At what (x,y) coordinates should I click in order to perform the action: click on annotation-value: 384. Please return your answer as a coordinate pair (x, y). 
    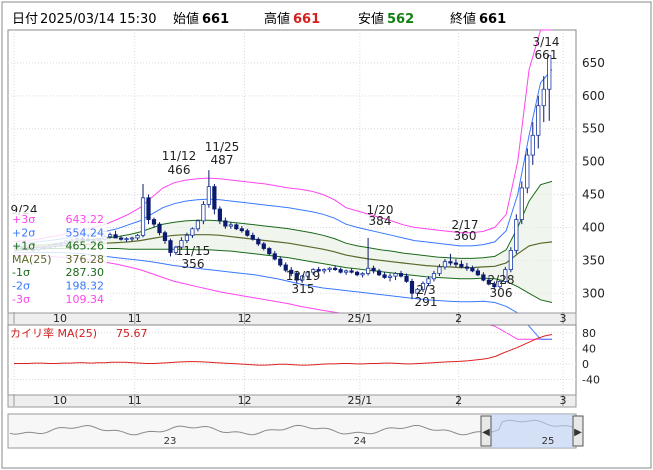
    Looking at the image, I should click on (380, 221).